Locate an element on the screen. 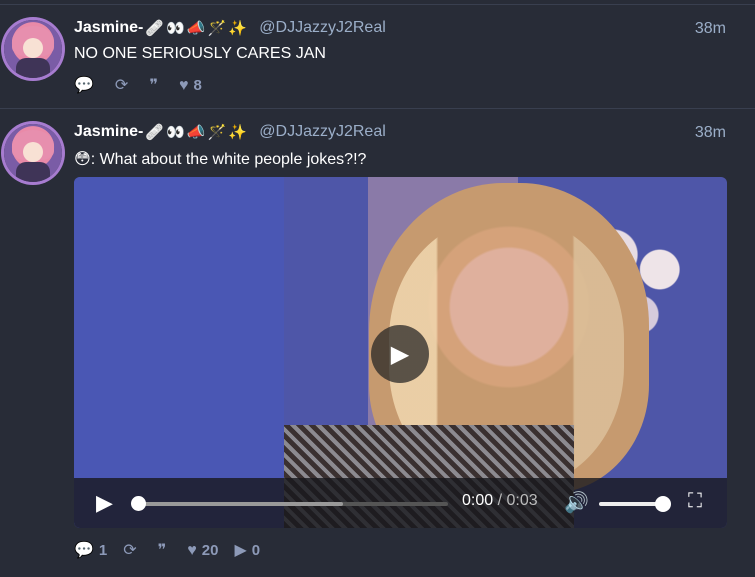 The height and width of the screenshot is (577, 755). favourite-count: 20 is located at coordinates (210, 550).